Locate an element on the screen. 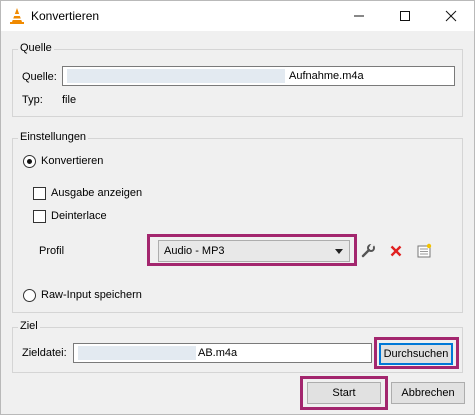  type-value: file is located at coordinates (69, 100).